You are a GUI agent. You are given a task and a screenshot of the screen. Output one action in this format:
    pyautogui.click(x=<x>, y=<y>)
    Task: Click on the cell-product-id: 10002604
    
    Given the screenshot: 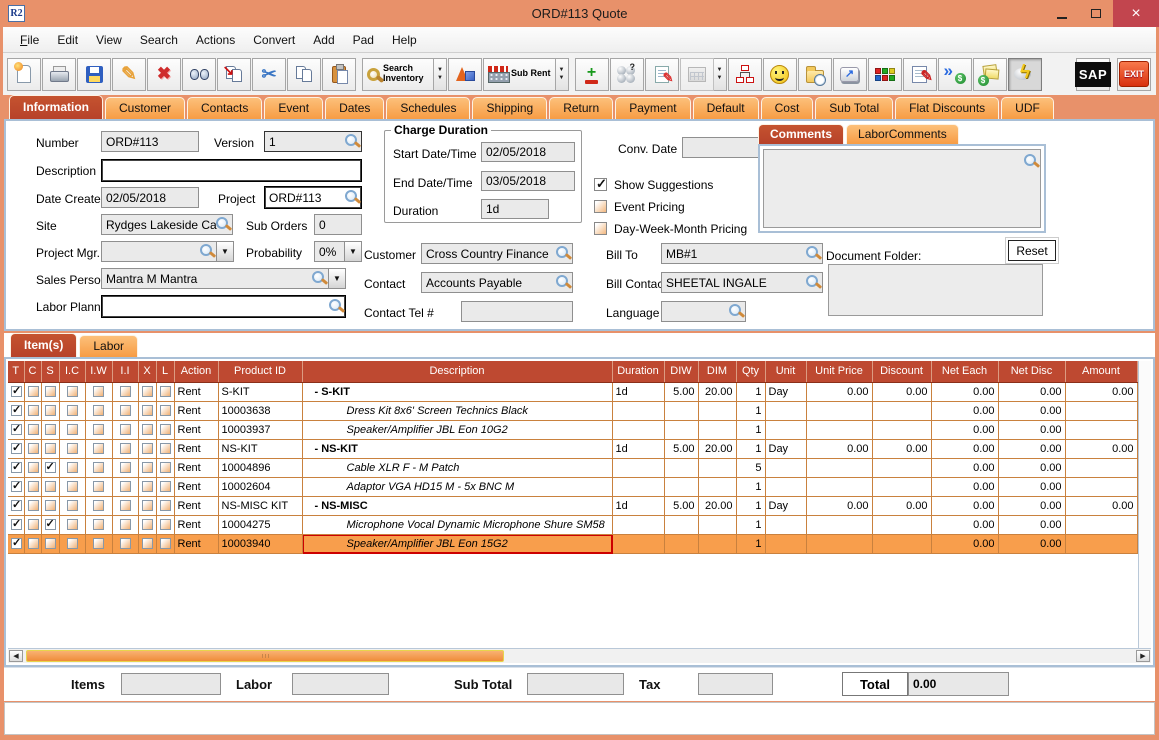 What is the action you would take?
    pyautogui.click(x=260, y=487)
    